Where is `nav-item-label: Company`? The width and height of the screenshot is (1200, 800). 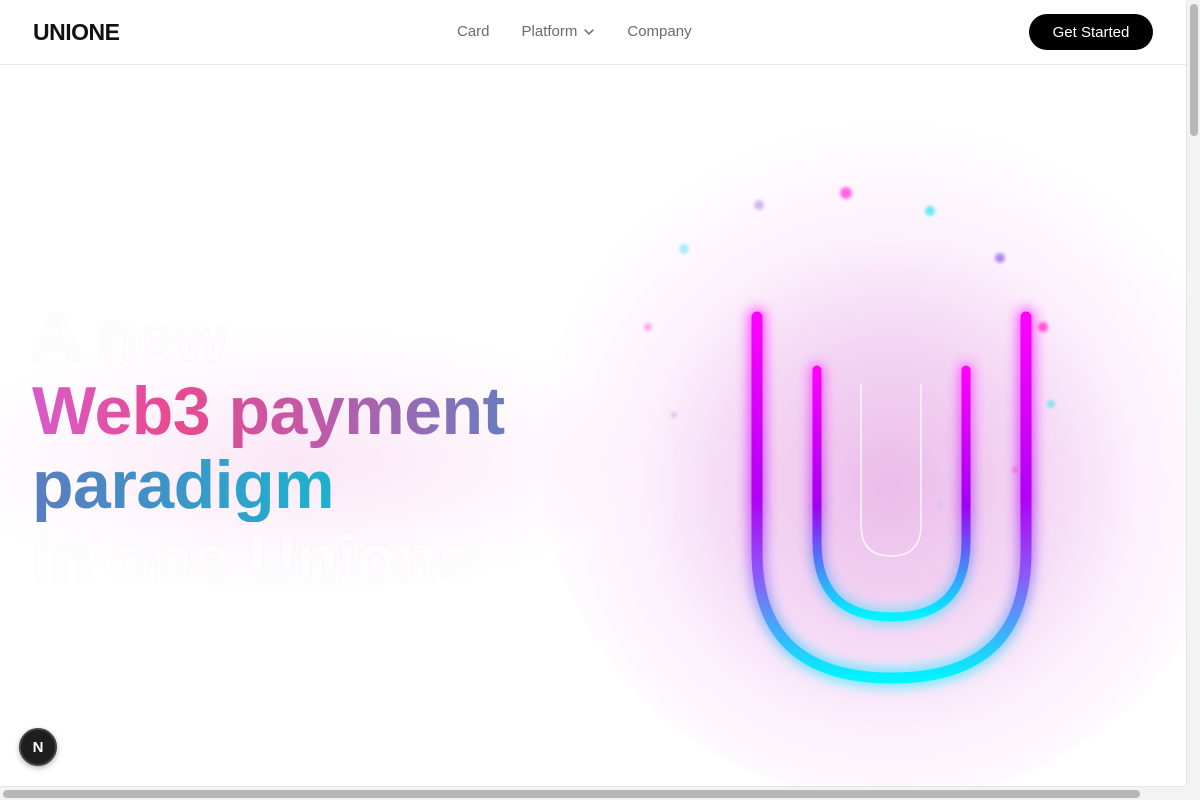 nav-item-label: Company is located at coordinates (659, 31).